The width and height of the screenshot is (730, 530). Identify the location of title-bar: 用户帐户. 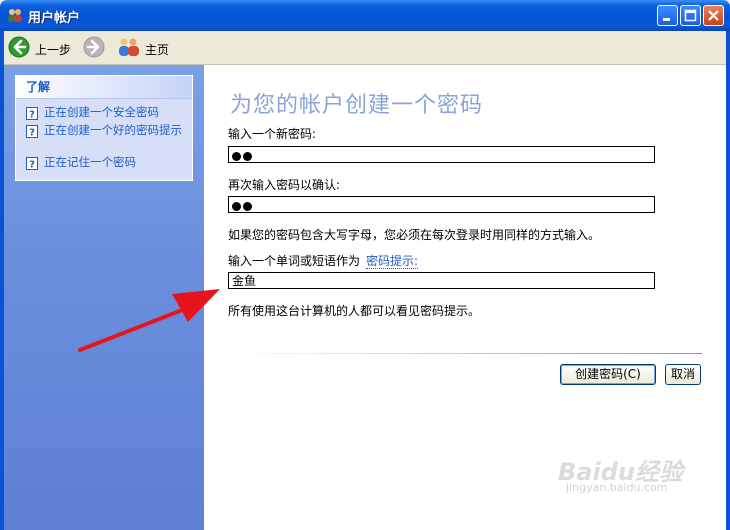
(365, 15).